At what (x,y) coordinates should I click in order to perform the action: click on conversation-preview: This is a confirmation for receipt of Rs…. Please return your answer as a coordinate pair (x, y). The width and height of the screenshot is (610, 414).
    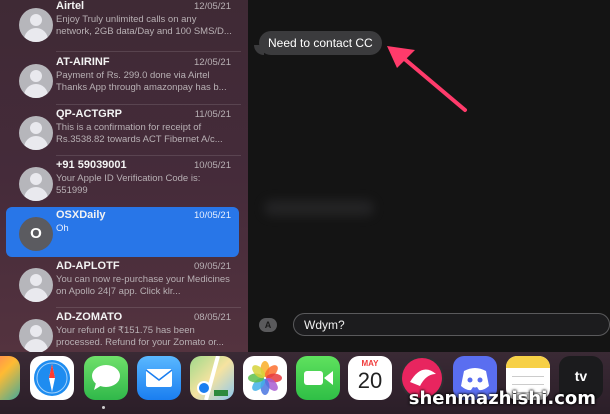
    Looking at the image, I should click on (139, 133).